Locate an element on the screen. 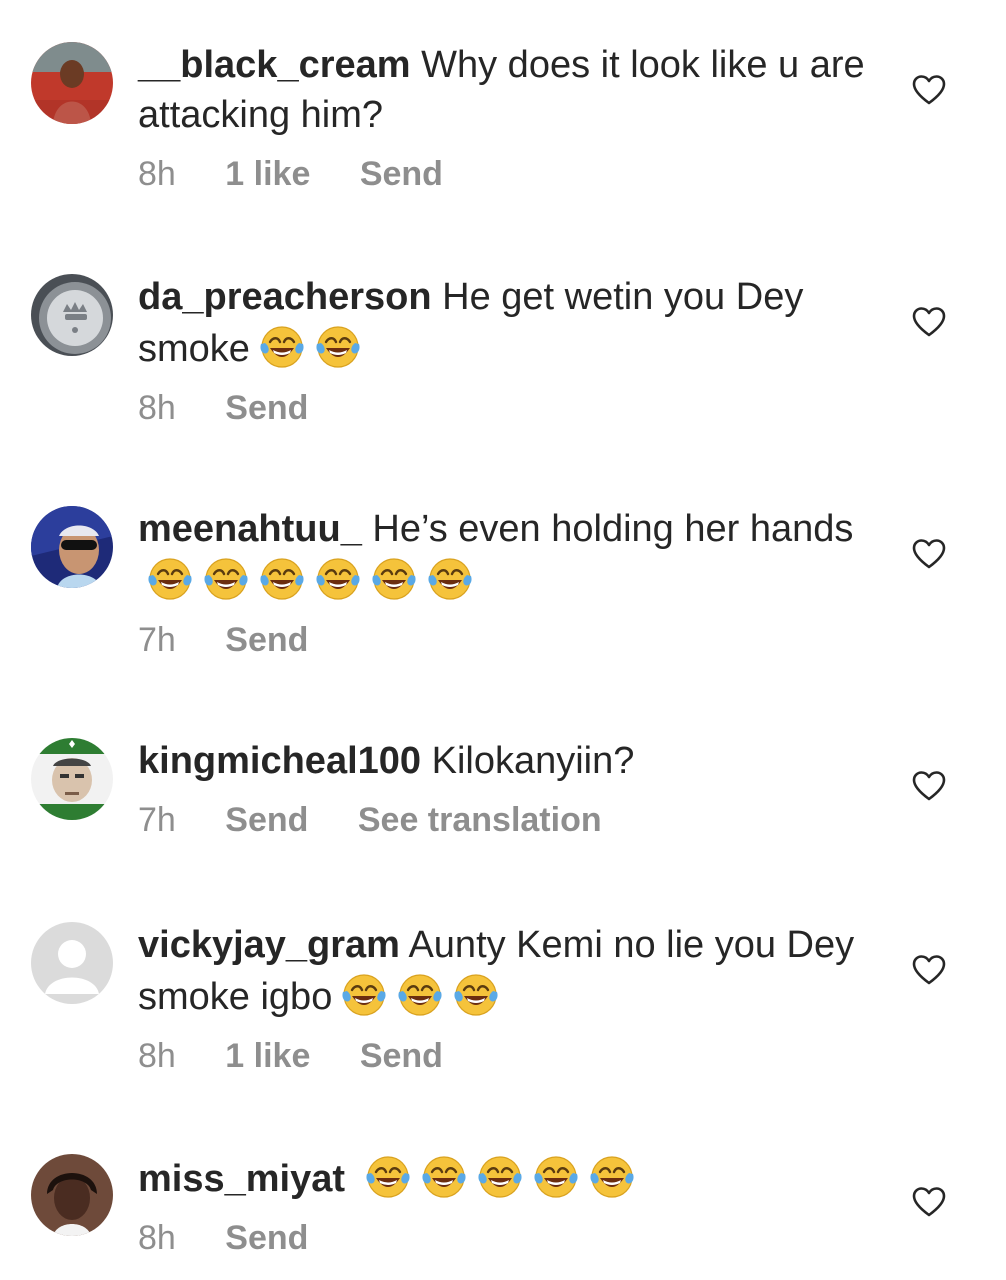 The height and width of the screenshot is (1280, 1006). comment-text: meenahtuu_ He’s even holding her hands is located at coordinates (508, 555).